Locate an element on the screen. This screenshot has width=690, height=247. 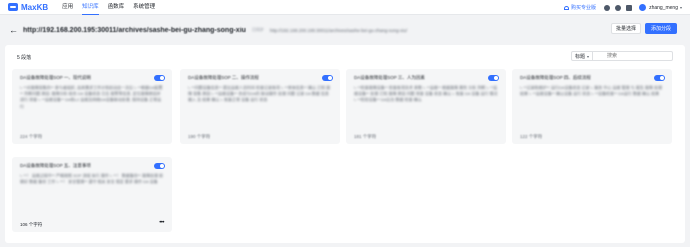
maxkb-logo-icon is located at coordinates (13, 7).